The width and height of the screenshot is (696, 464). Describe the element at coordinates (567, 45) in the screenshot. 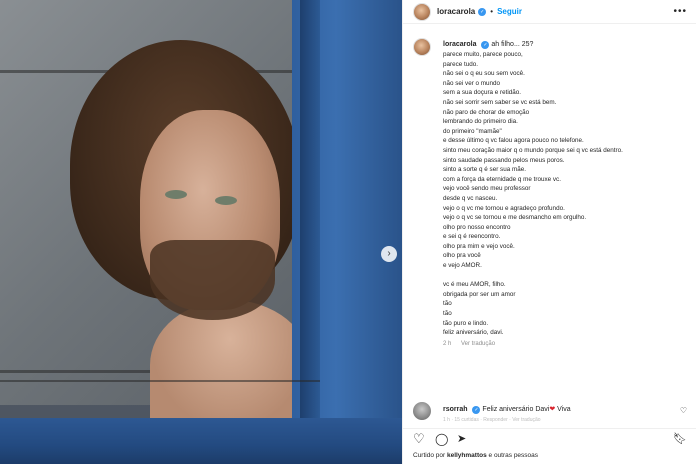

I see `caption-header: loracarola ✓ ah filho... 25?` at that location.